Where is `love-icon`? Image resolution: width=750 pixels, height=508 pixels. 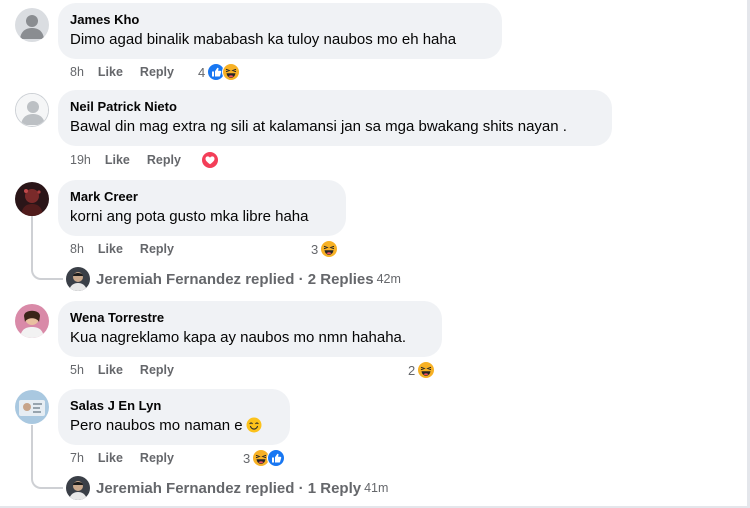 love-icon is located at coordinates (210, 160).